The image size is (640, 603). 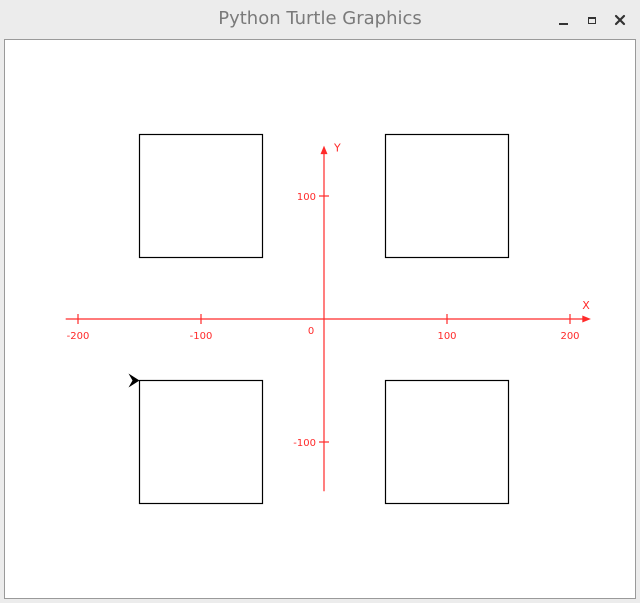 What do you see at coordinates (201, 196) in the screenshot?
I see `square-top-left` at bounding box center [201, 196].